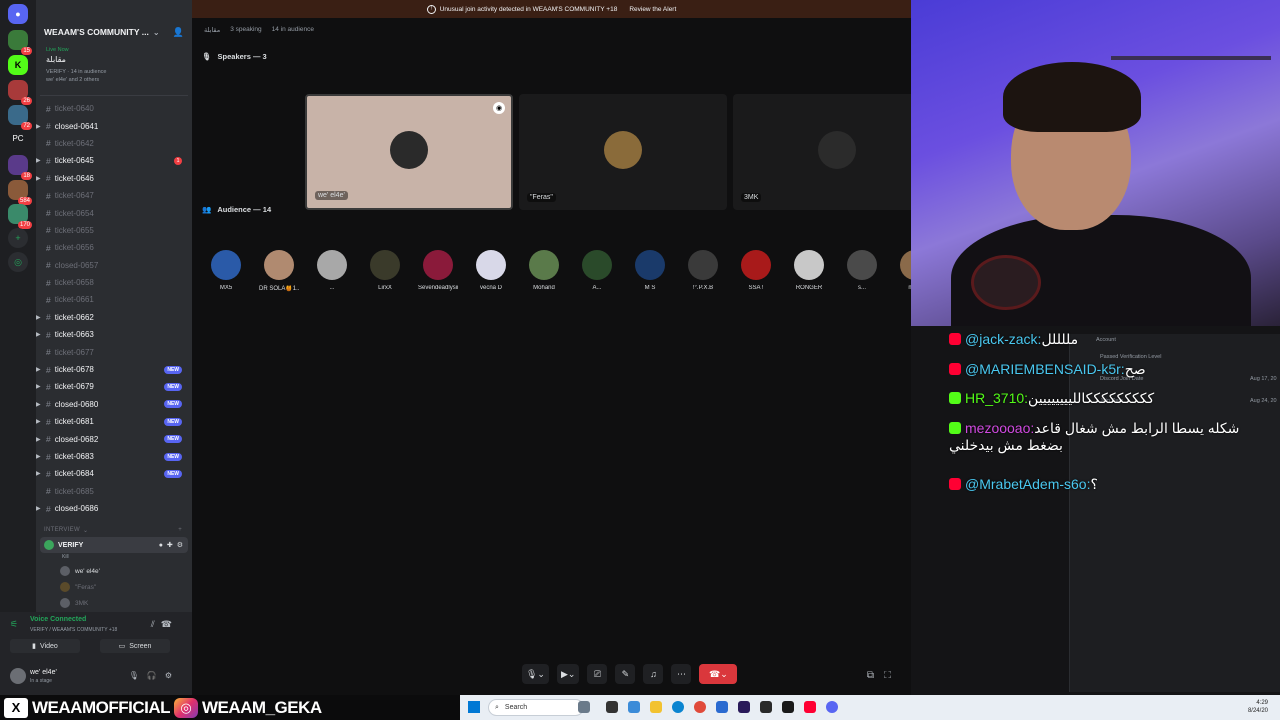  I want to click on user-controls: 🎙🎧⚙, so click(154, 675).